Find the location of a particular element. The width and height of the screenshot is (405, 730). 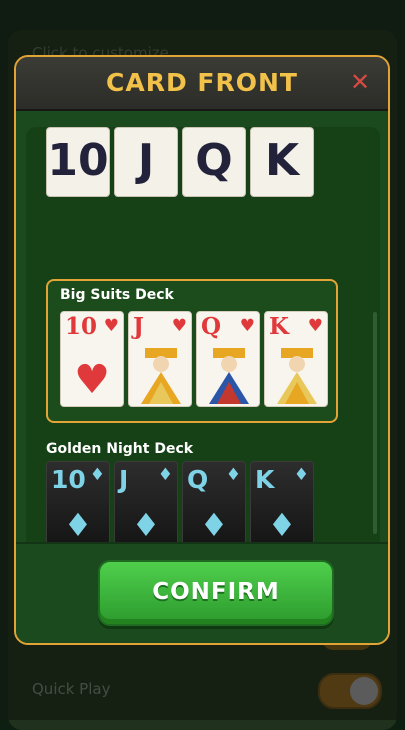

card: J is located at coordinates (146, 162).